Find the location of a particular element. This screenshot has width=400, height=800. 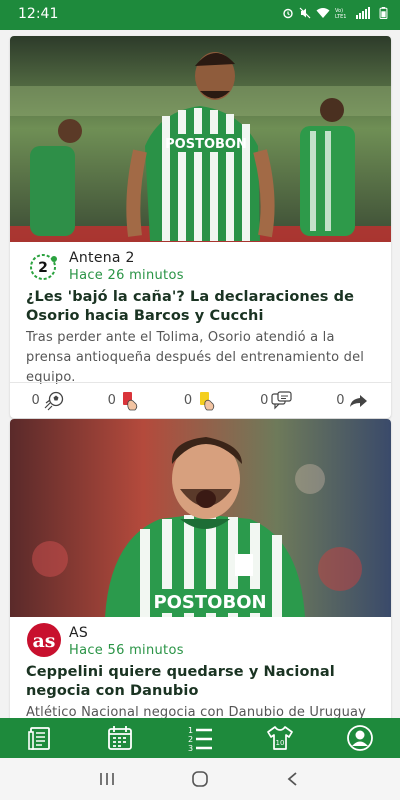

alarm-icon is located at coordinates (288, 13).